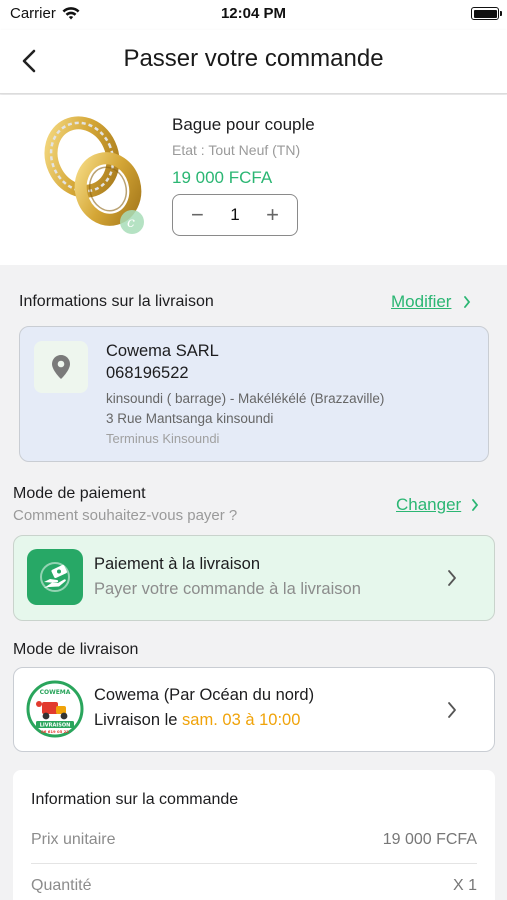  Describe the element at coordinates (177, 564) in the screenshot. I see `payment-method-title: Paiement à la livraison` at that location.